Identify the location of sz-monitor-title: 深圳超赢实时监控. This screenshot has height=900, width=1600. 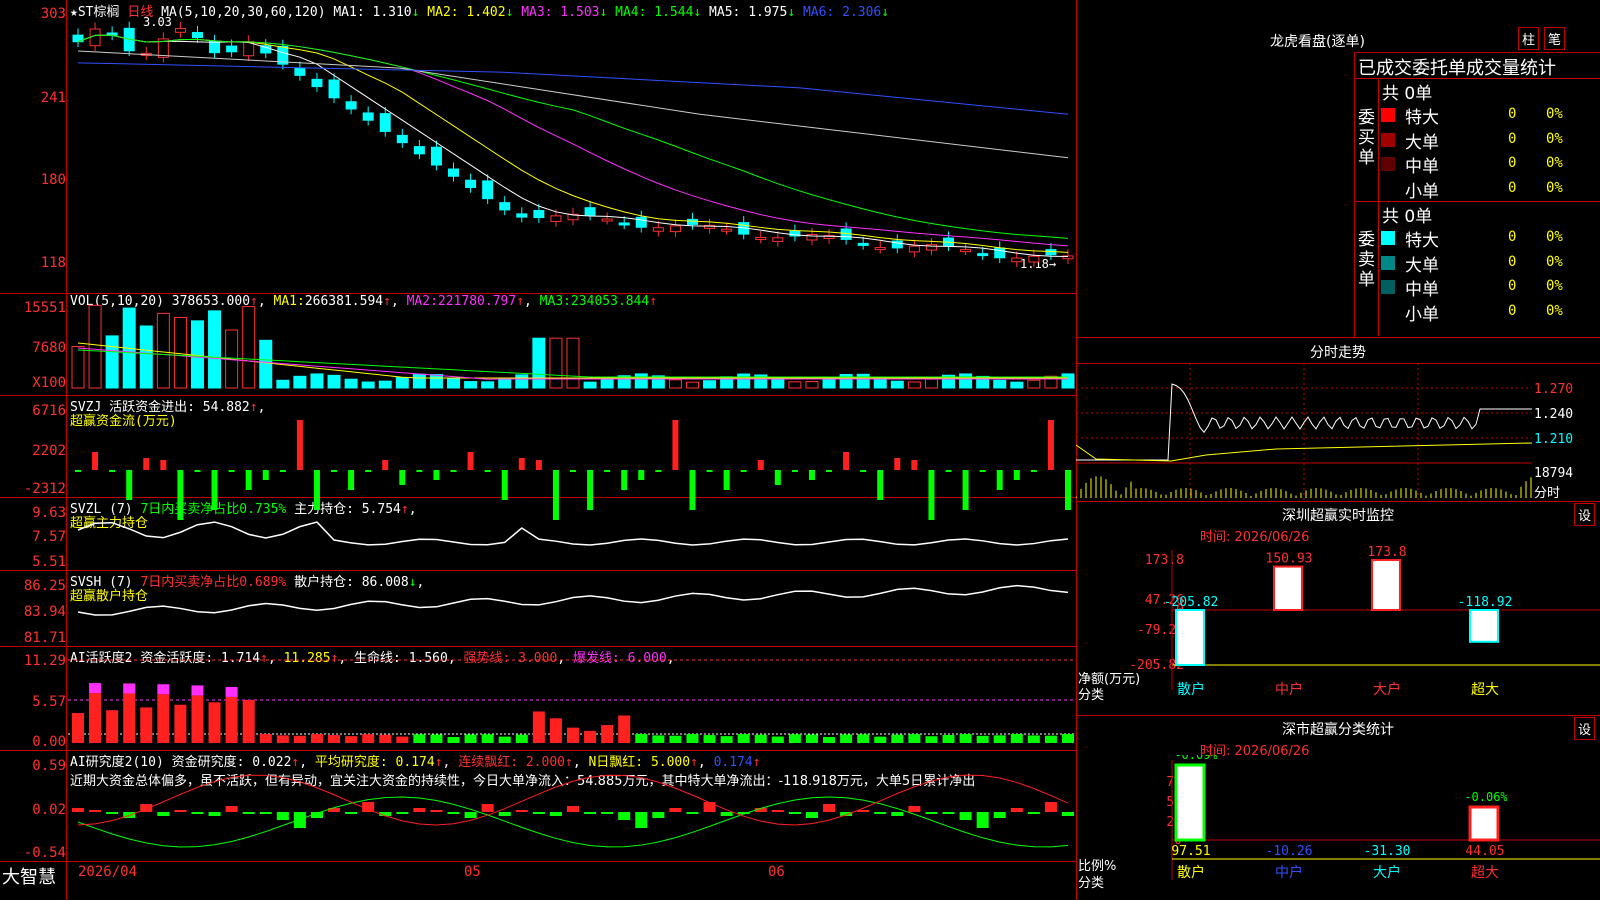
(1338, 516).